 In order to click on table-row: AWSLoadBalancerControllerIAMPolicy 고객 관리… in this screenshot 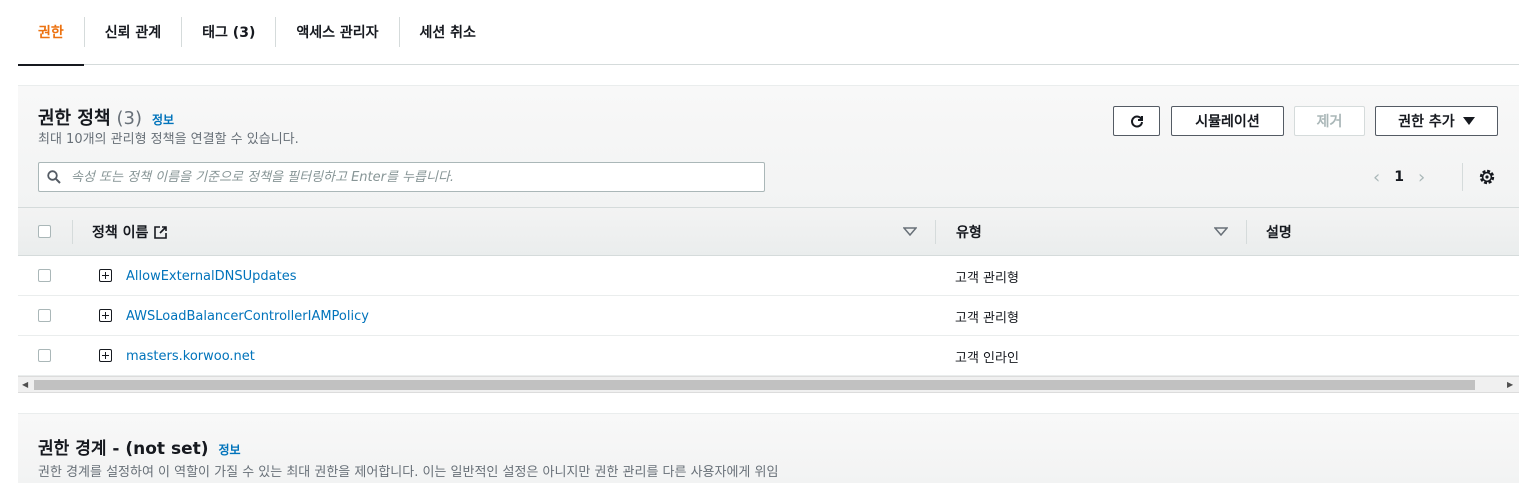, I will do `click(768, 316)`.